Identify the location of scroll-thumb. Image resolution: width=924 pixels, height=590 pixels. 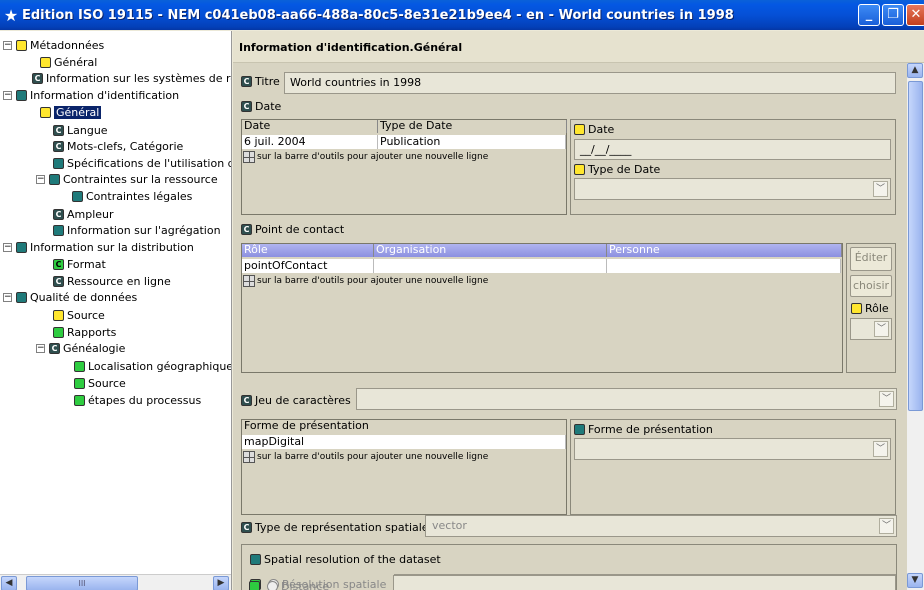
(915, 246).